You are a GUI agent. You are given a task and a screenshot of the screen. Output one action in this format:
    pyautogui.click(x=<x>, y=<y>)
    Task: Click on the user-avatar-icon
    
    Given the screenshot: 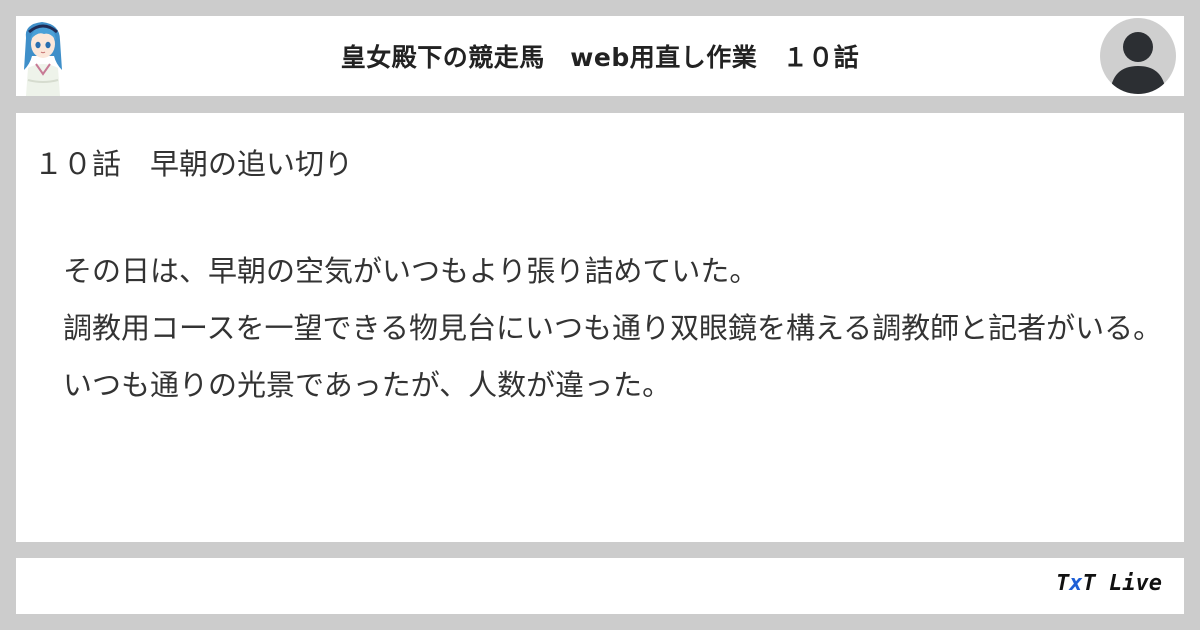 What is the action you would take?
    pyautogui.click(x=1138, y=56)
    